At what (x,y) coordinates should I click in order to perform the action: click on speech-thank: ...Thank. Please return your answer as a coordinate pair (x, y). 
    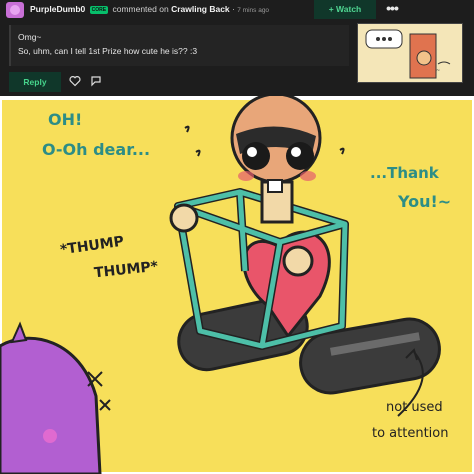
    Looking at the image, I should click on (404, 173).